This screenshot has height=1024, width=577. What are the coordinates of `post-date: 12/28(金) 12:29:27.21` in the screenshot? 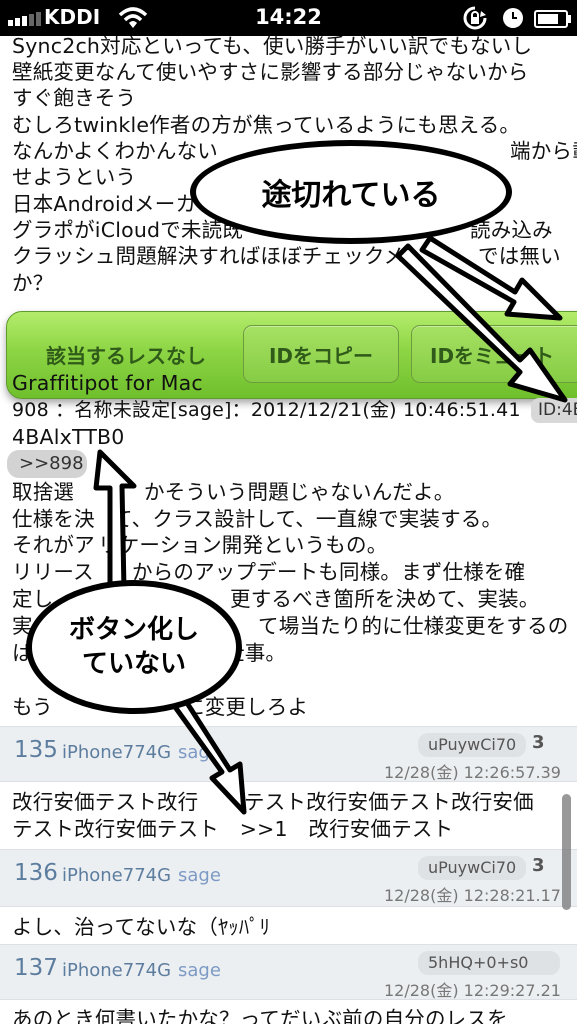 It's located at (472, 990).